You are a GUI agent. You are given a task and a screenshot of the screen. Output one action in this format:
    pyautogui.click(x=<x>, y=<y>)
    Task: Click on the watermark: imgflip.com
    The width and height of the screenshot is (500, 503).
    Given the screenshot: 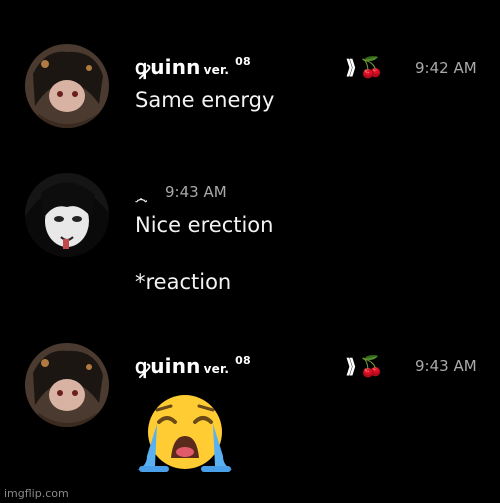 What is the action you would take?
    pyautogui.click(x=36, y=493)
    